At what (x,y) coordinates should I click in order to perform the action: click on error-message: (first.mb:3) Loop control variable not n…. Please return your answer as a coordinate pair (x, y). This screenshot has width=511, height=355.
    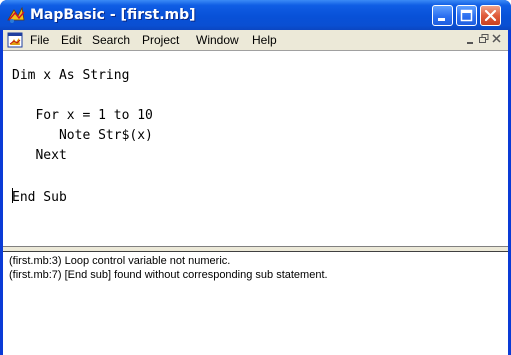
    Looking at the image, I should click on (119, 261).